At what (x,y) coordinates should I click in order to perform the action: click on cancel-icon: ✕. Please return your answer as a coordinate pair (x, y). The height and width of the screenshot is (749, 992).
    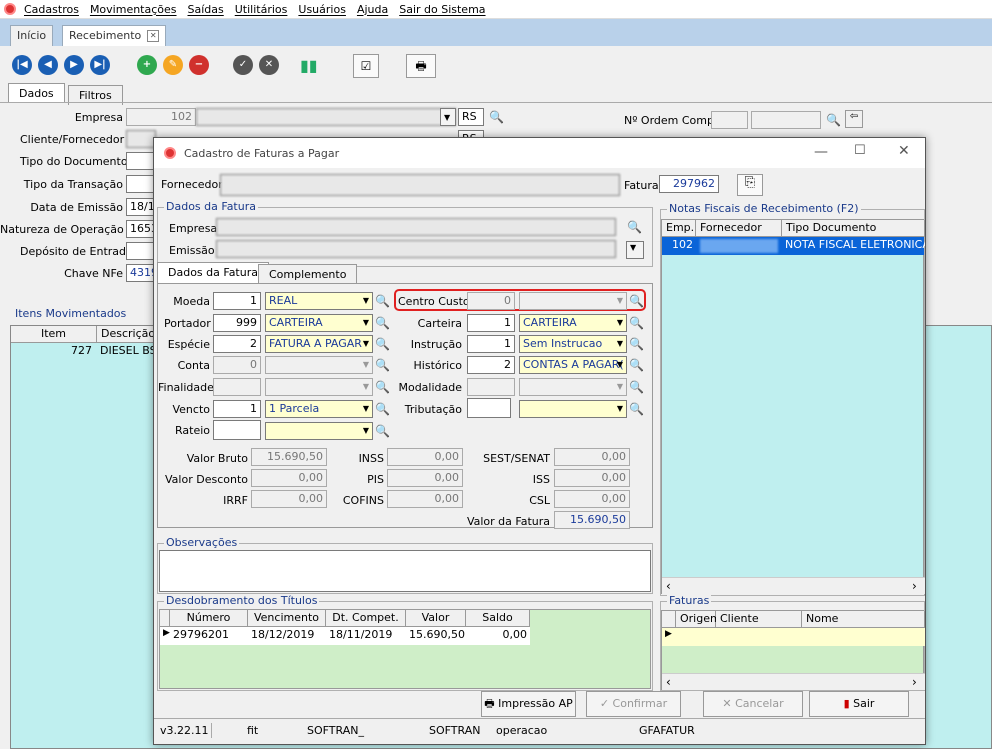
    Looking at the image, I should click on (269, 65).